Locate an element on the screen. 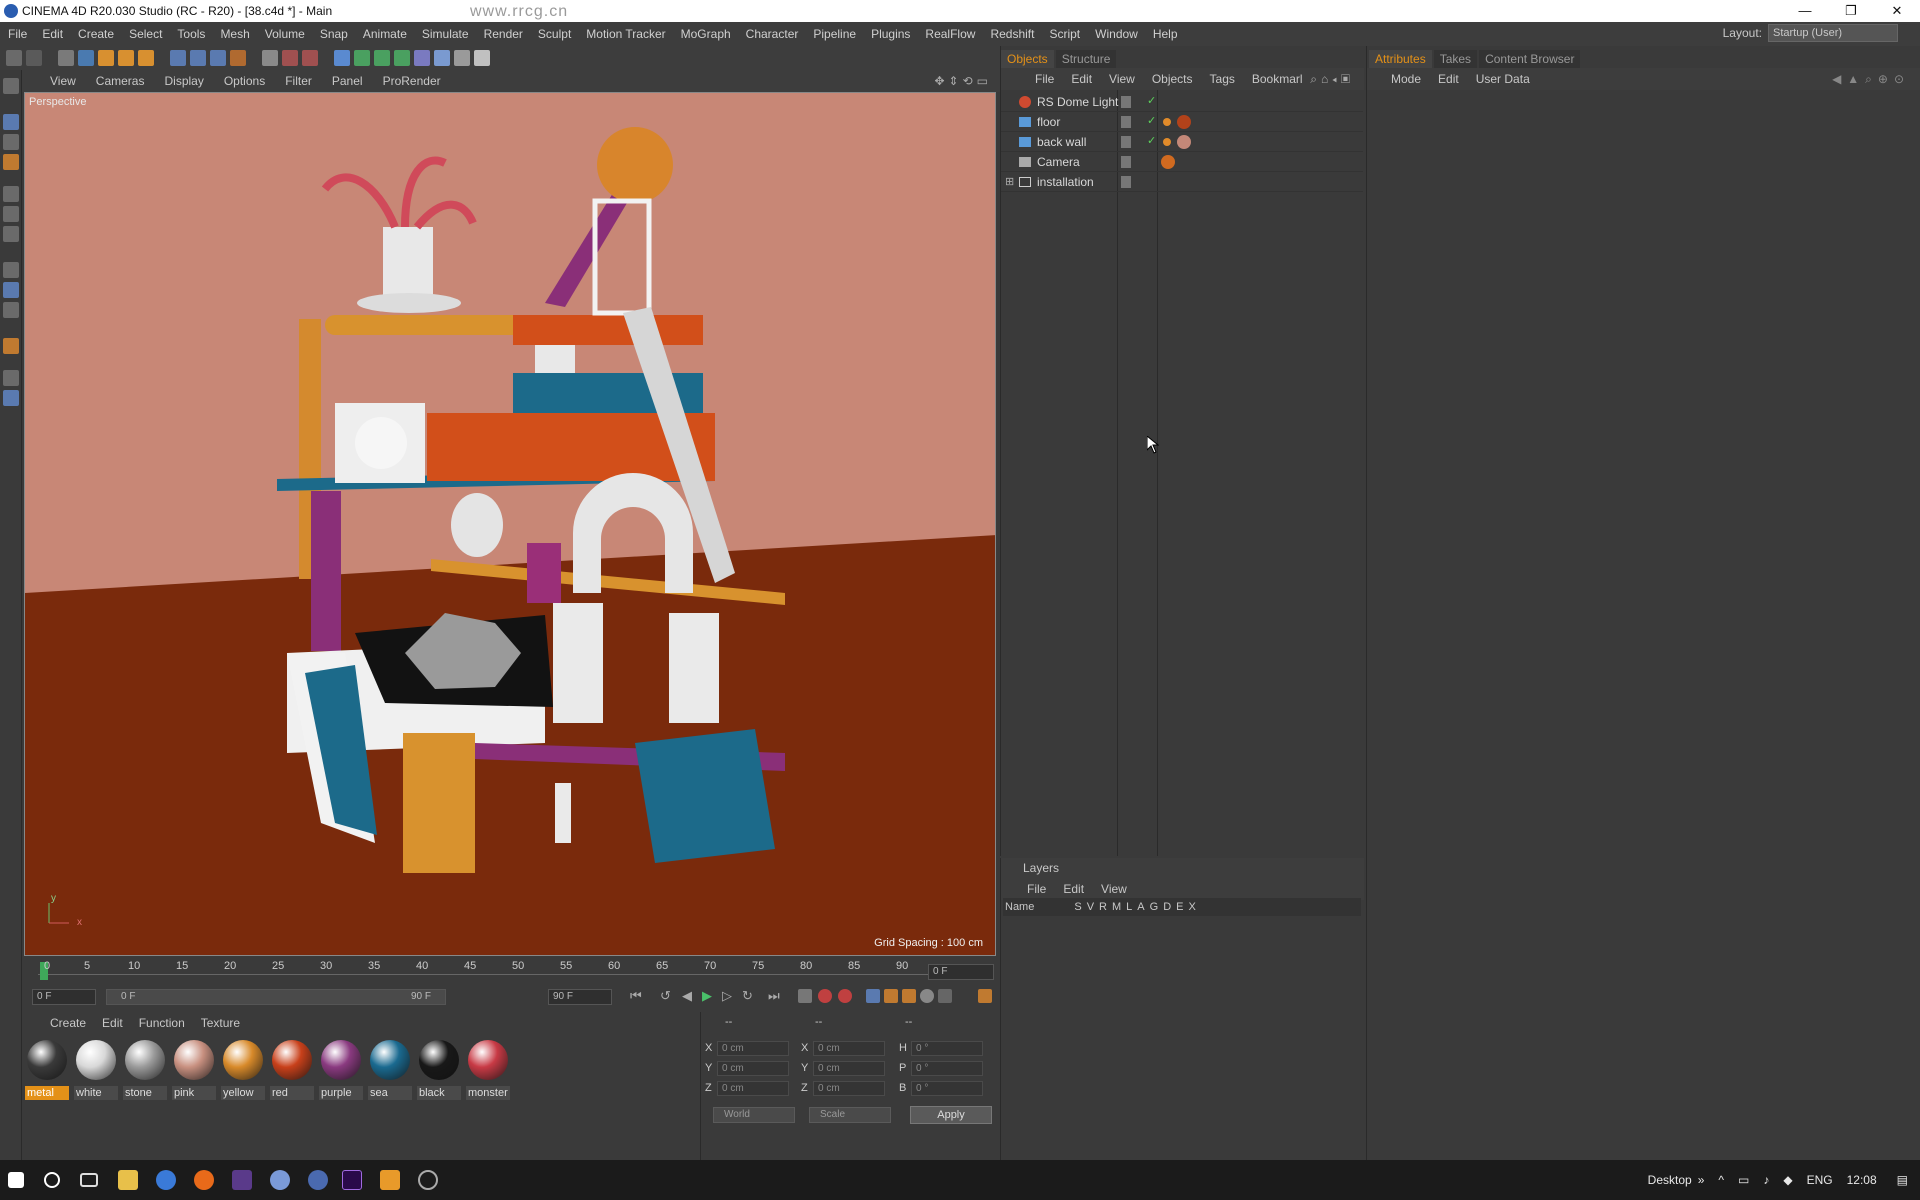  layer-menu-view: View is located at coordinates (1114, 889).